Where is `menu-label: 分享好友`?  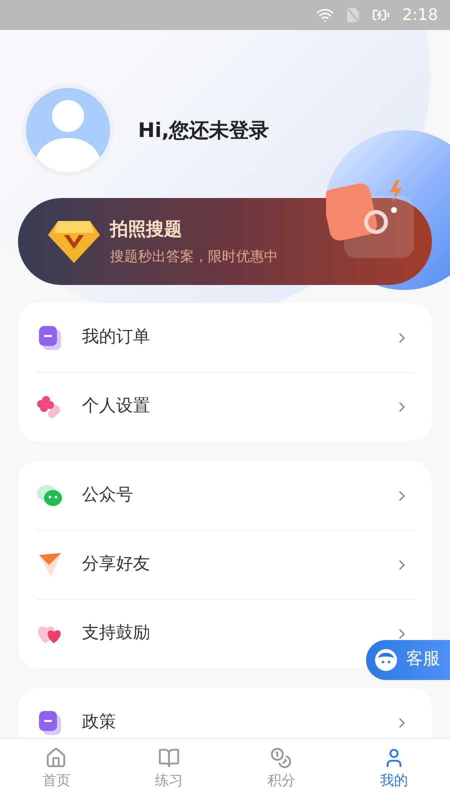
menu-label: 分享好友 is located at coordinates (116, 564).